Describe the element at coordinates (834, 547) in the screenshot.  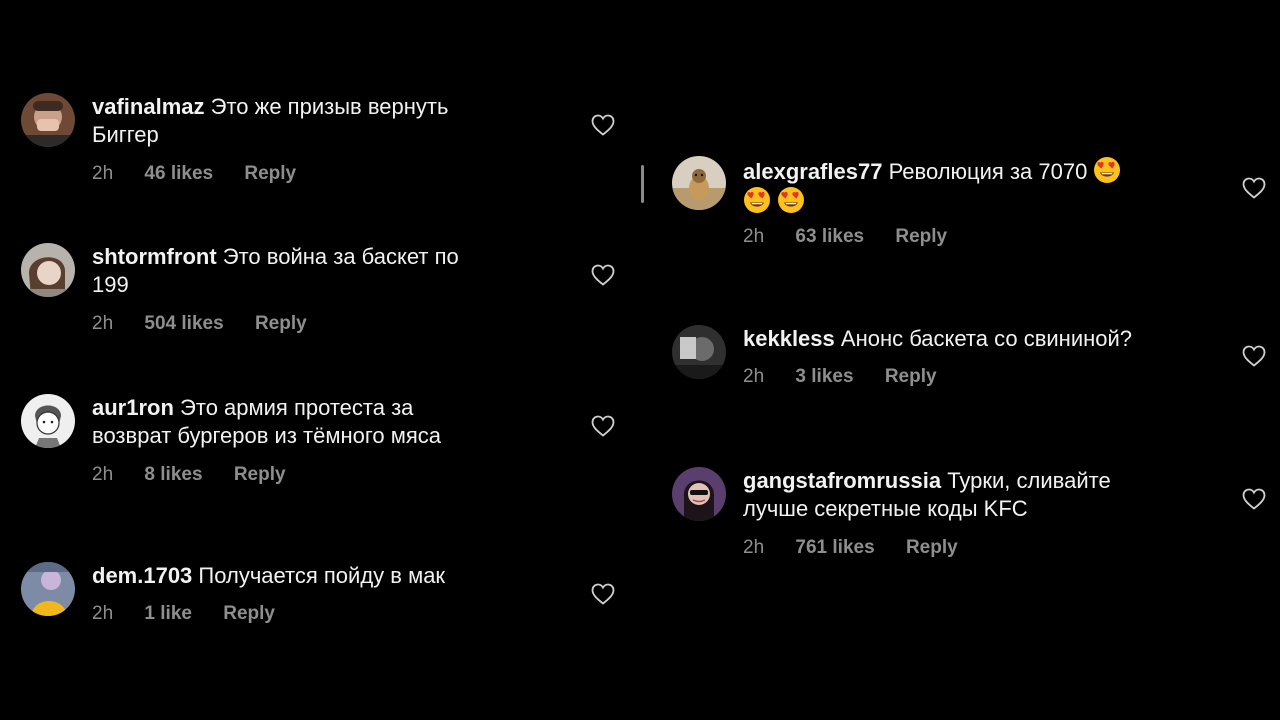
I see `likes-count: 761 likes` at that location.